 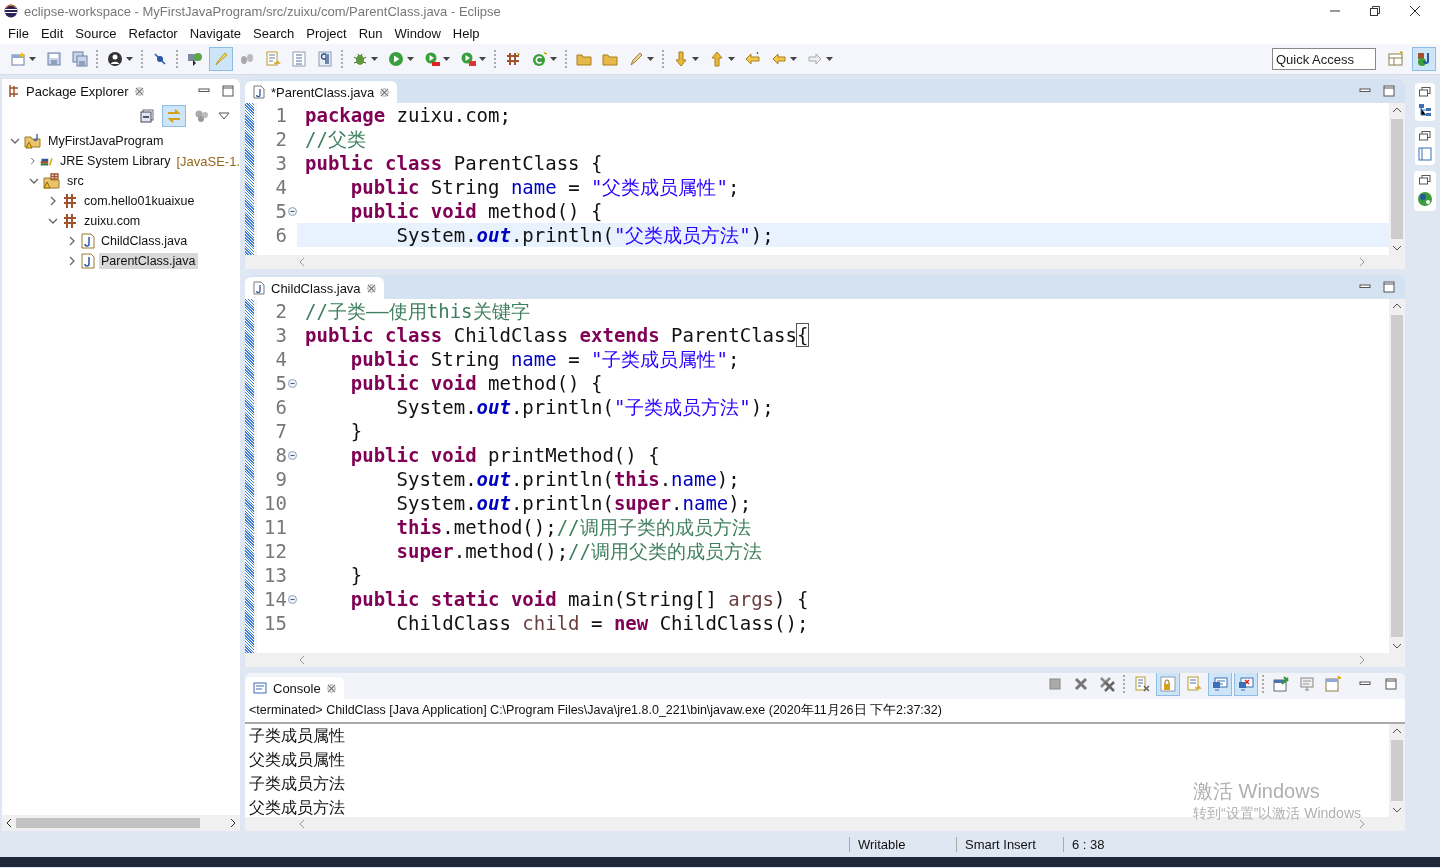 What do you see at coordinates (14, 91) in the screenshot?
I see `package-explorer-icon` at bounding box center [14, 91].